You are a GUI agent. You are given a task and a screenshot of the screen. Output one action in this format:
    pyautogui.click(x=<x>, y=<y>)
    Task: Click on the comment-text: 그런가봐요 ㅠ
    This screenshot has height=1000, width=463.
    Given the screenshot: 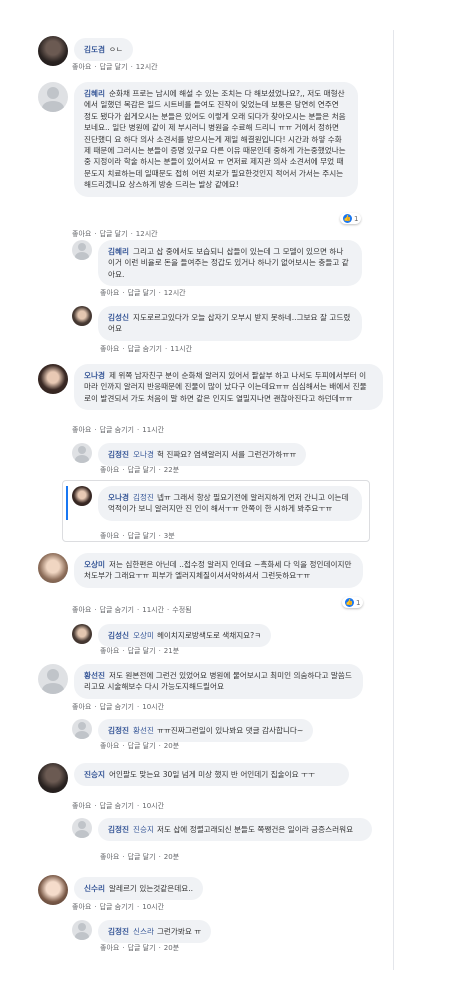 What is the action you would take?
    pyautogui.click(x=179, y=931)
    